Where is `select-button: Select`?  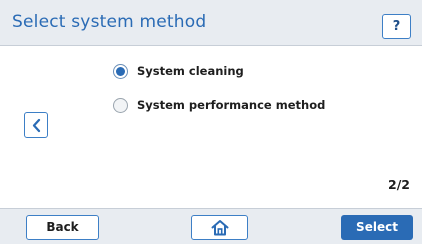 select-button: Select is located at coordinates (377, 227).